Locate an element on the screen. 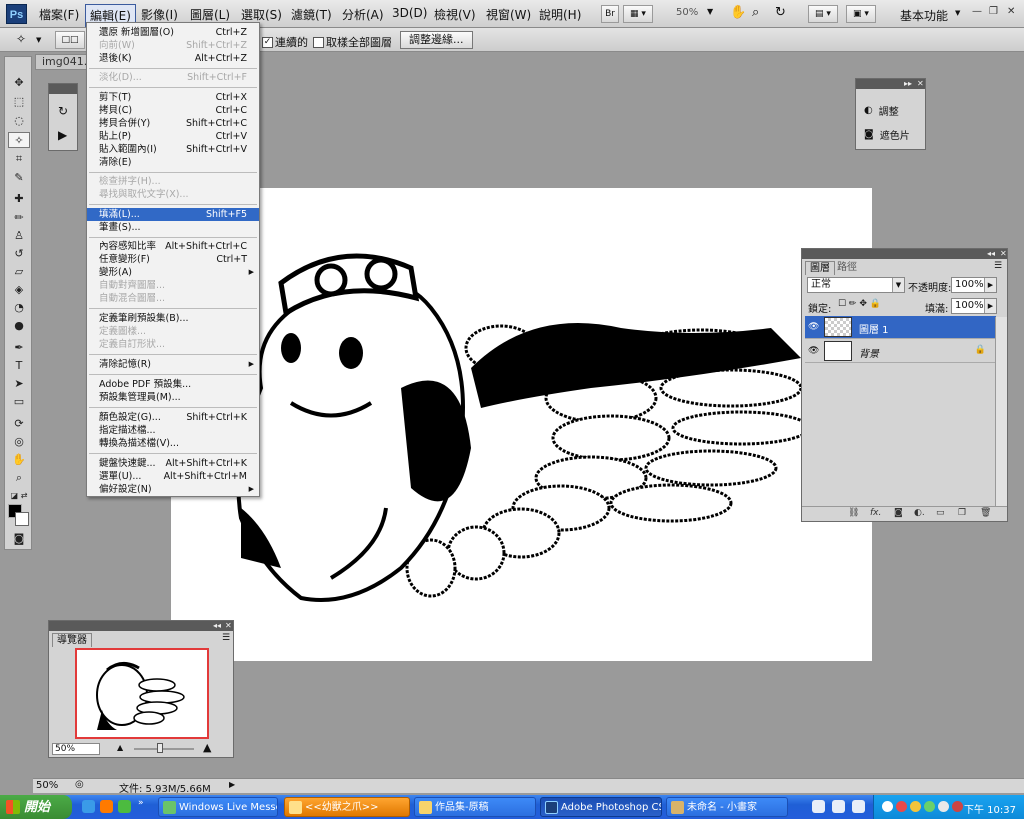 The height and width of the screenshot is (819, 1024). selection-mode-buttons: □□ is located at coordinates (70, 40).